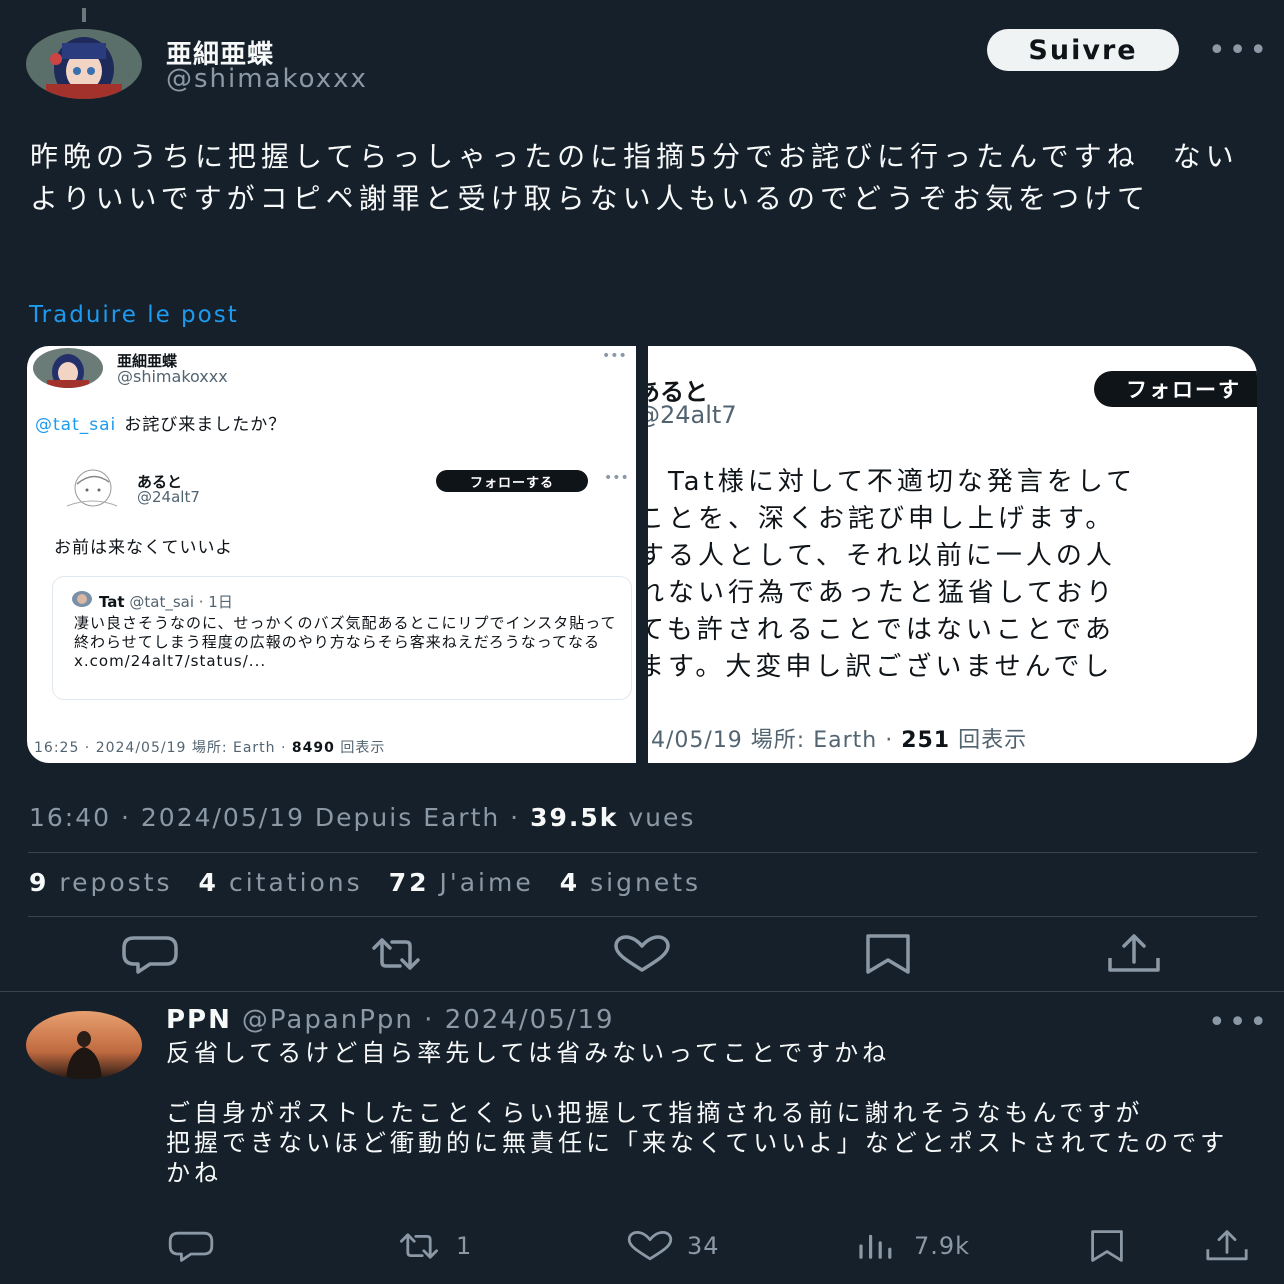  What do you see at coordinates (942, 1246) in the screenshot?
I see `reply-views-count: 7.9k` at bounding box center [942, 1246].